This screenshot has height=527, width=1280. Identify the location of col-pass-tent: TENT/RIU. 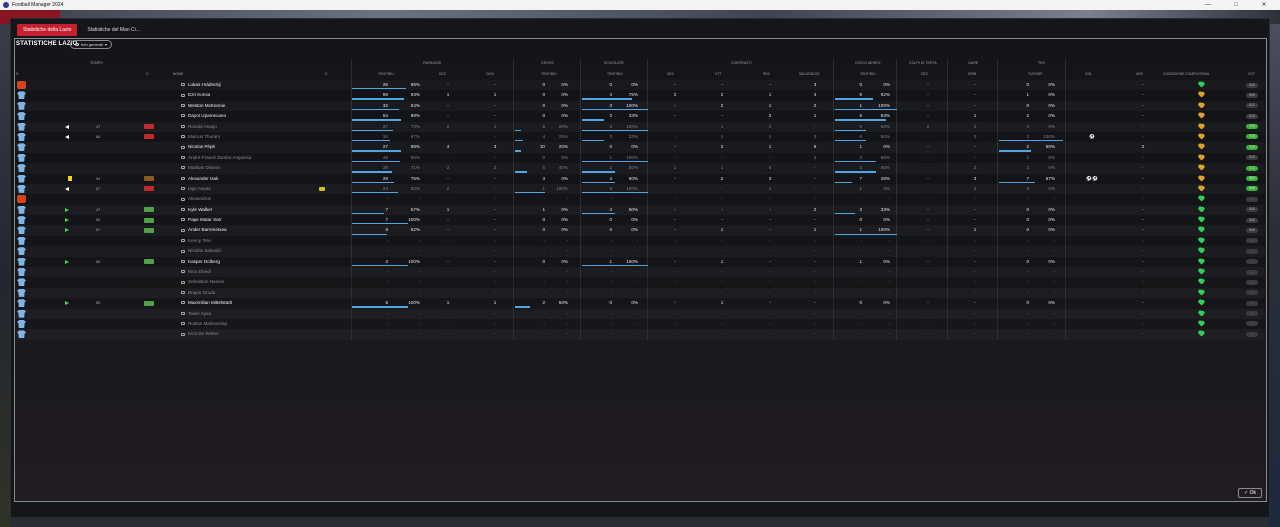
(386, 74).